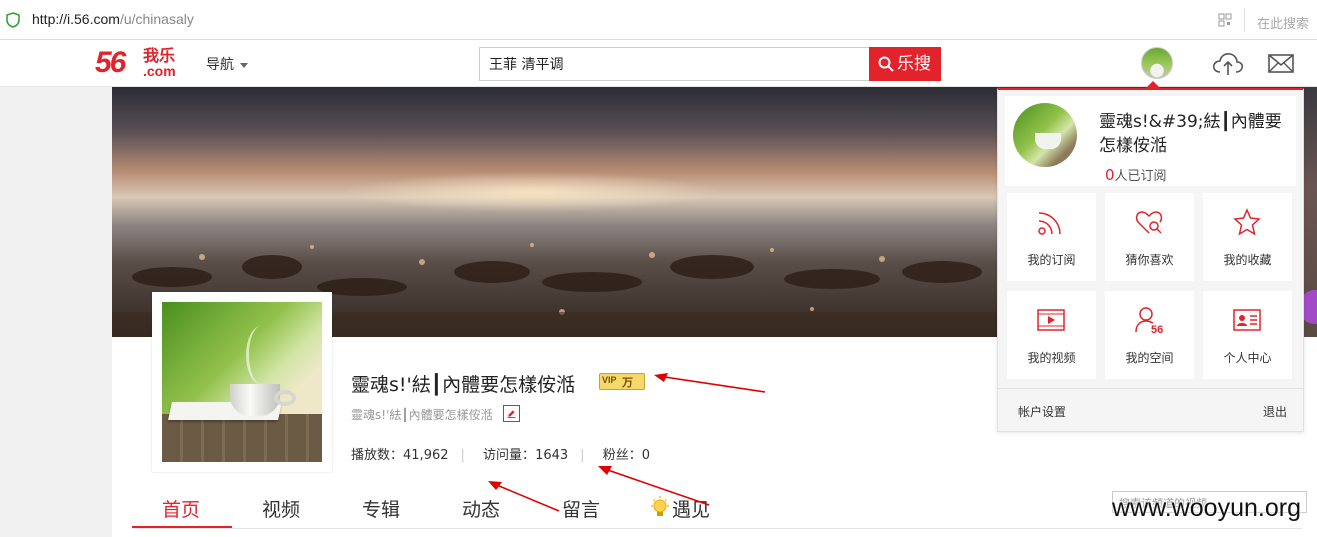 The width and height of the screenshot is (1317, 537). What do you see at coordinates (1283, 22) in the screenshot?
I see `site-search-field: 在此搜索` at bounding box center [1283, 22].